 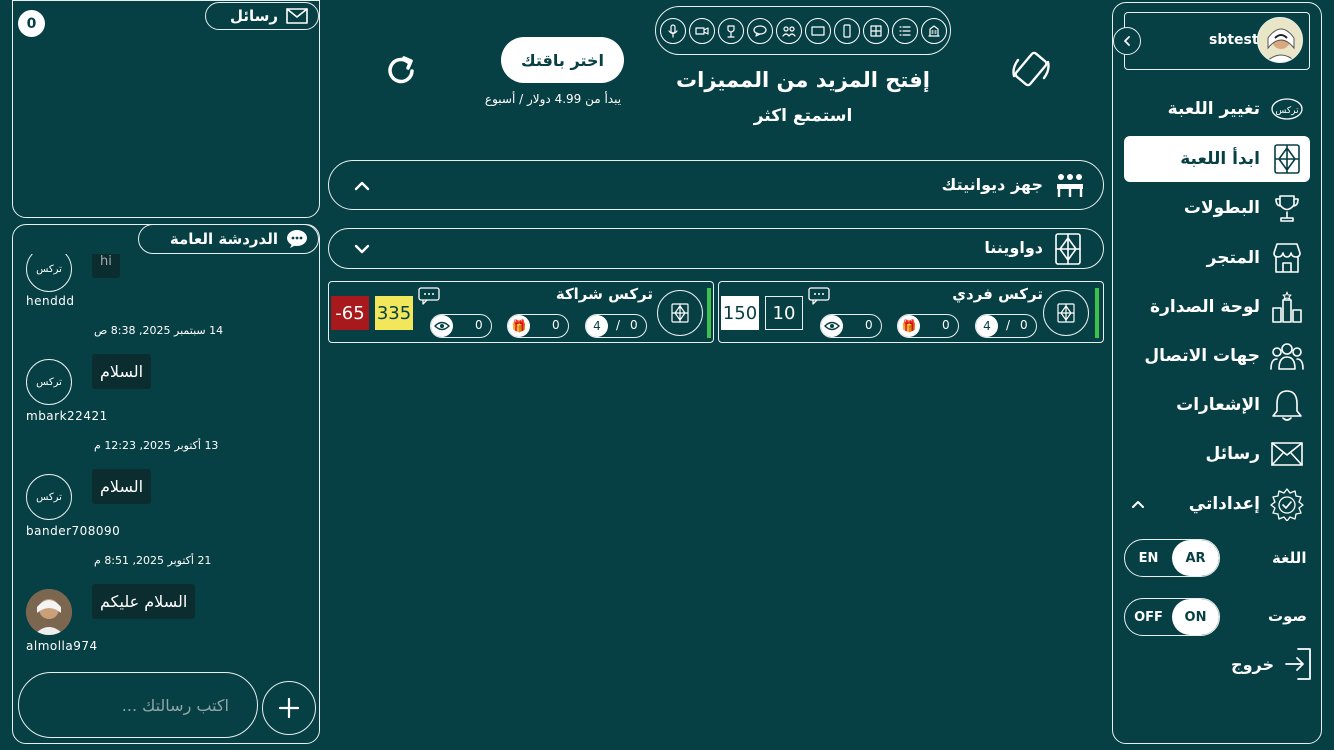 What do you see at coordinates (1195, 558) in the screenshot?
I see `lang-ar-option: AR` at bounding box center [1195, 558].